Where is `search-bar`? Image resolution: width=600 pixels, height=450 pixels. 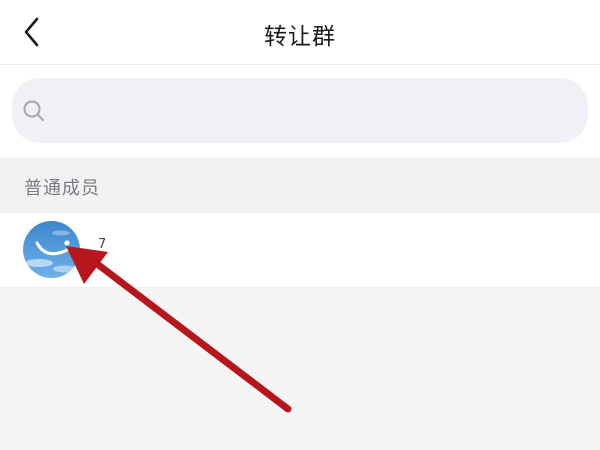
search-bar is located at coordinates (300, 110).